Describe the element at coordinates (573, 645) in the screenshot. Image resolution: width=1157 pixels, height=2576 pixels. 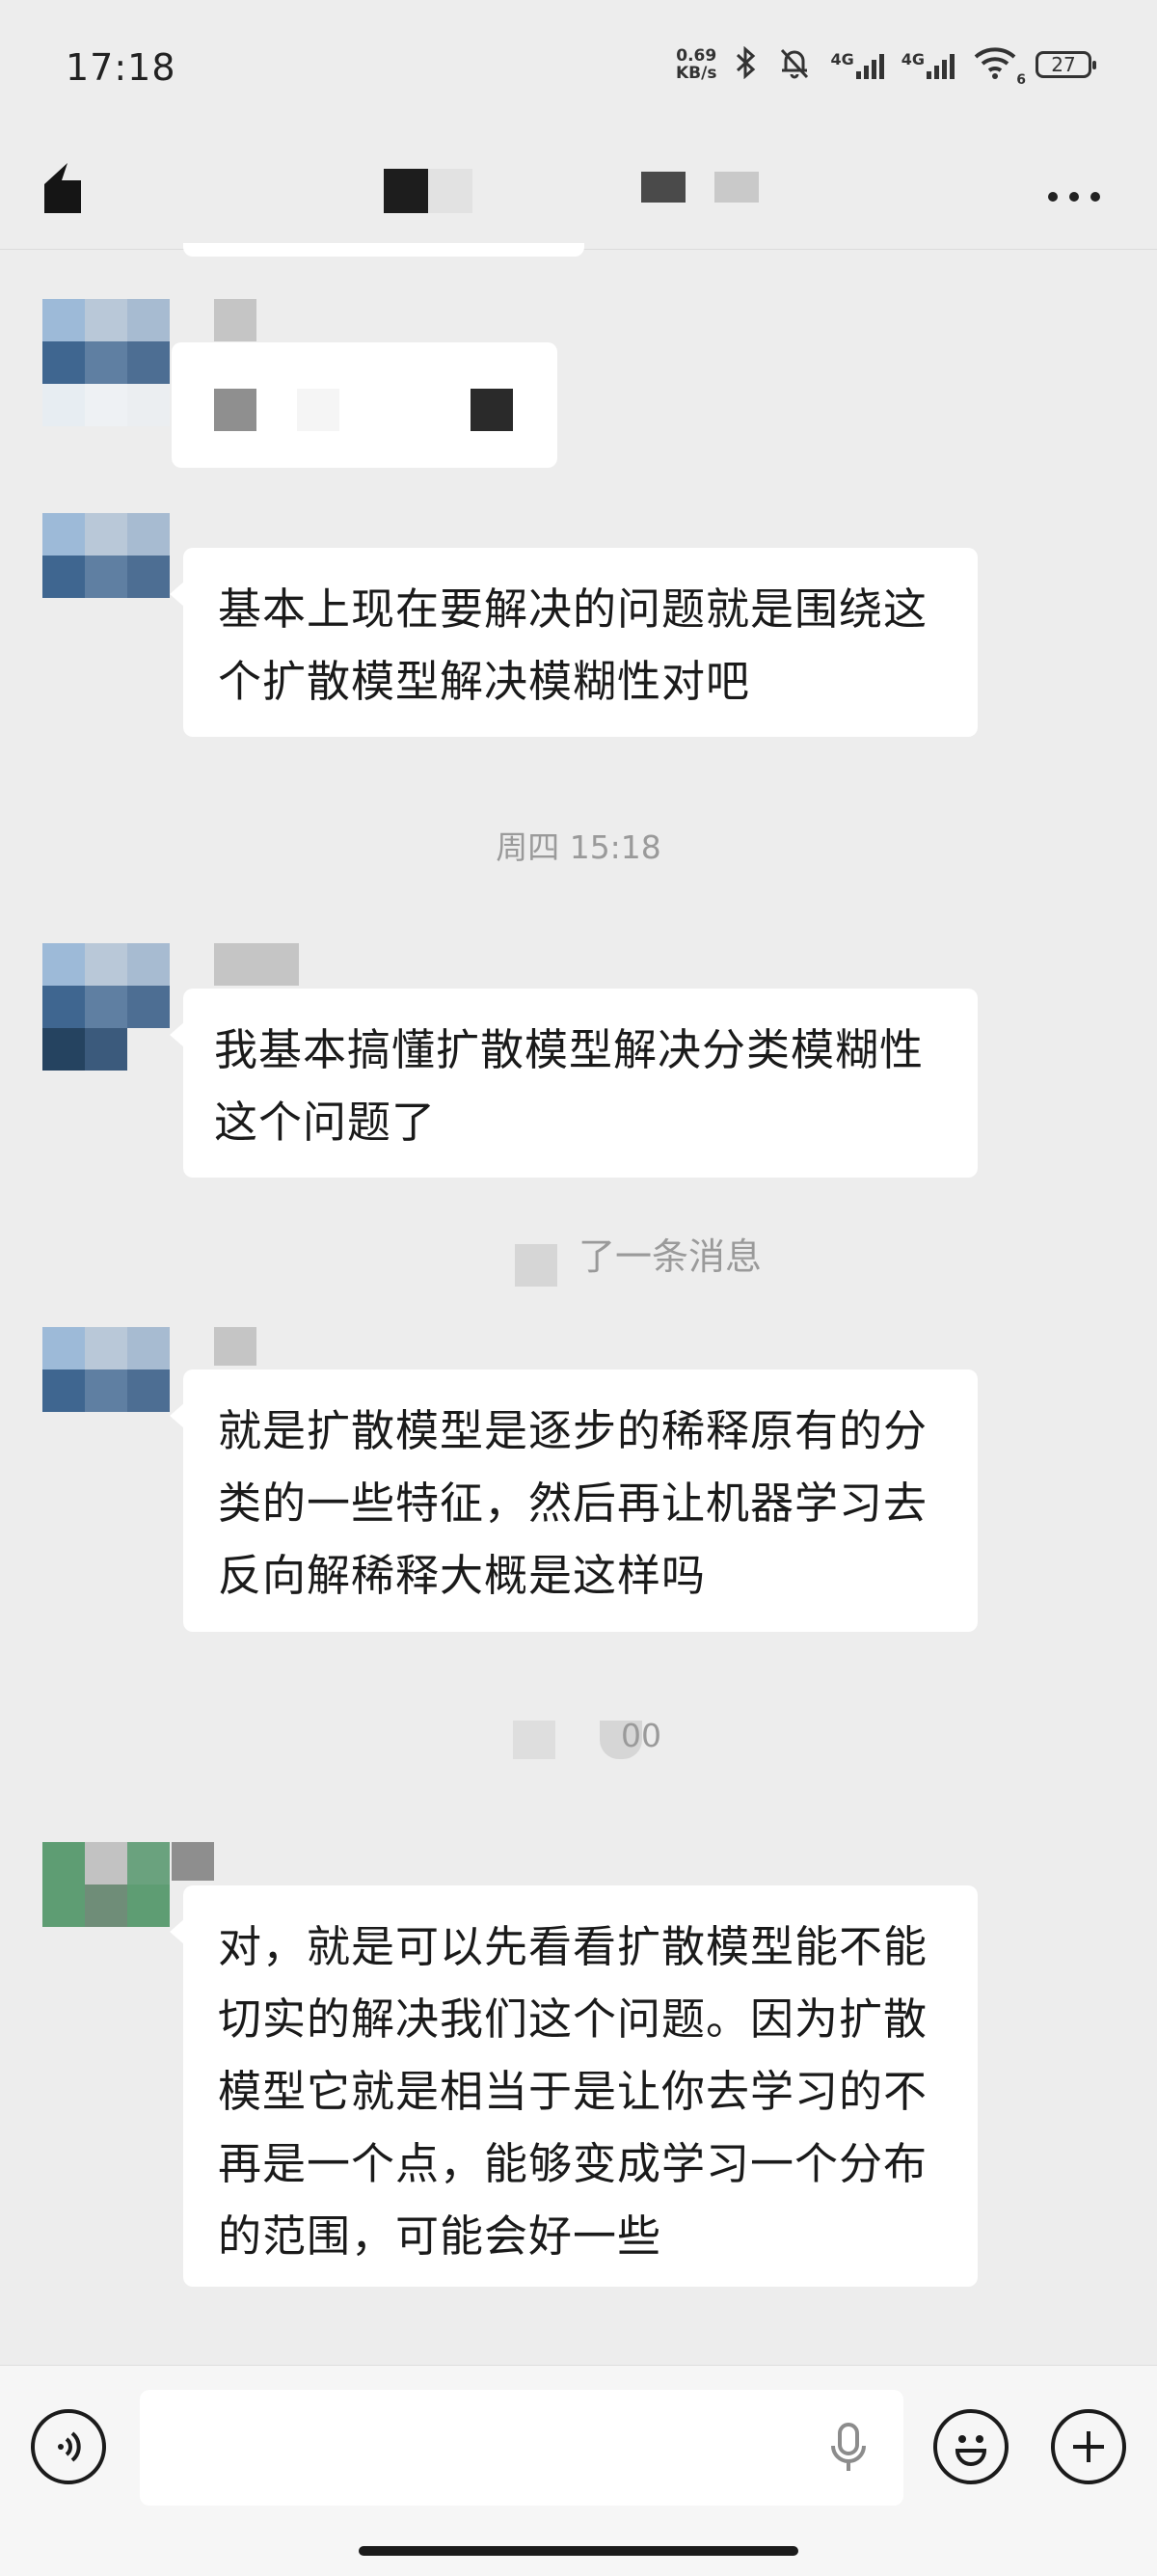
I see `message-text: 基本上现在要解决的问题就是围绕这个扩散模型解决模糊性对吧` at that location.